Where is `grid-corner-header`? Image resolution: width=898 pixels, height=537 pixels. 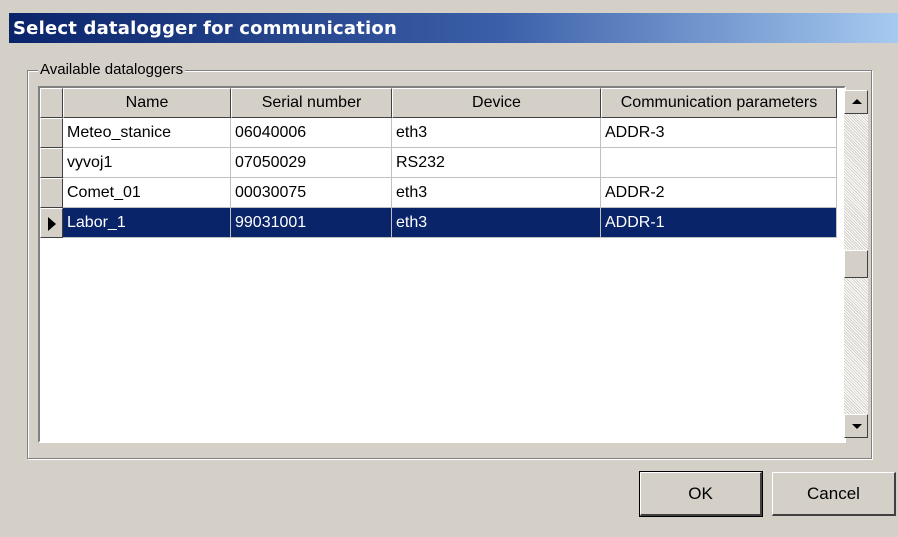 grid-corner-header is located at coordinates (51, 103).